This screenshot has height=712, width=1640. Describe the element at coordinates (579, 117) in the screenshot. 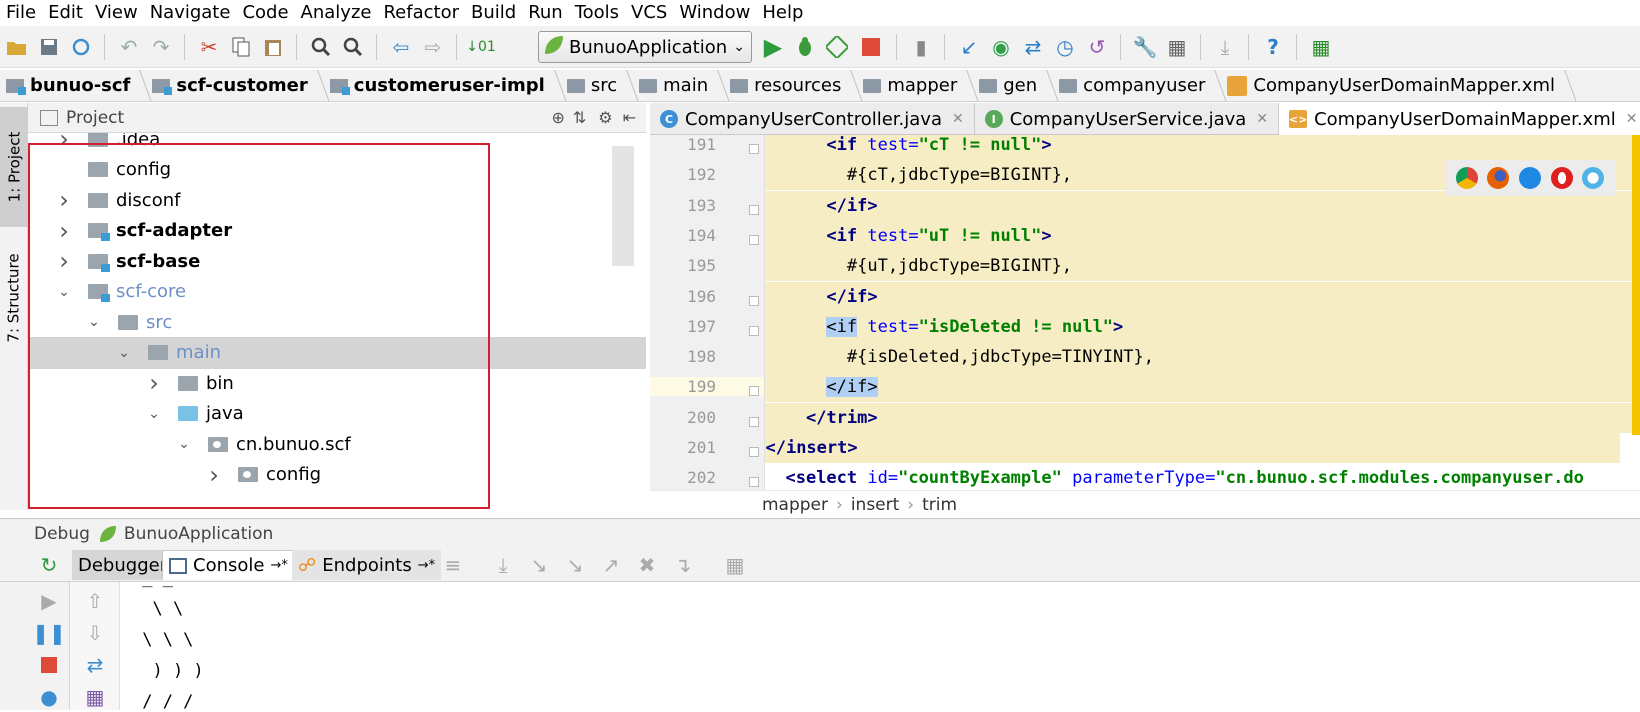

I see `collapse-all-icon: ⇅` at that location.